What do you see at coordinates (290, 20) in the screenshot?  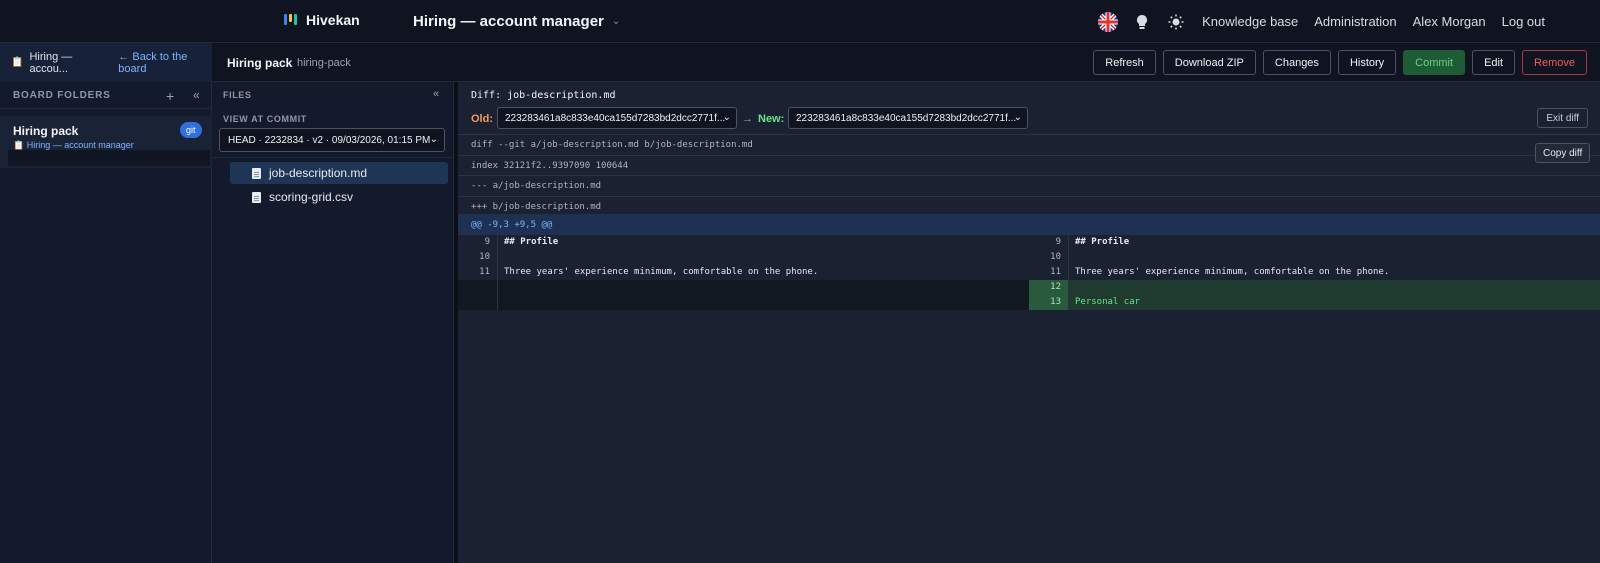 I see `hivekan-logo-icon` at bounding box center [290, 20].